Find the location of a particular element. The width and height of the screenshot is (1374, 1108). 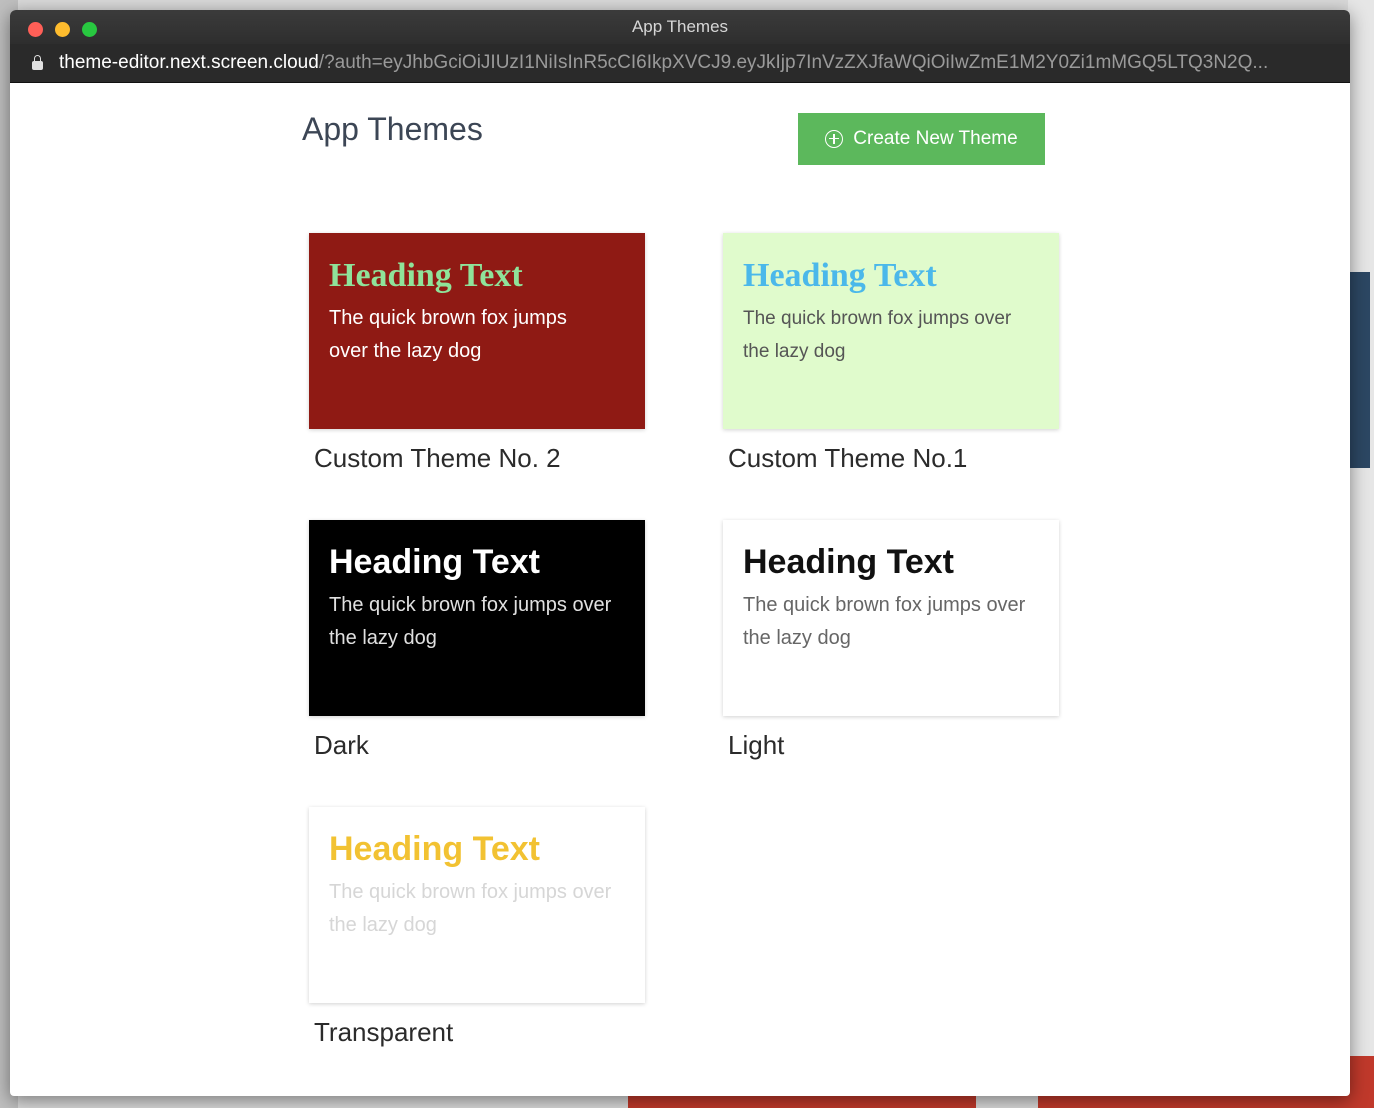

title-bar: App Themes is located at coordinates (680, 27).